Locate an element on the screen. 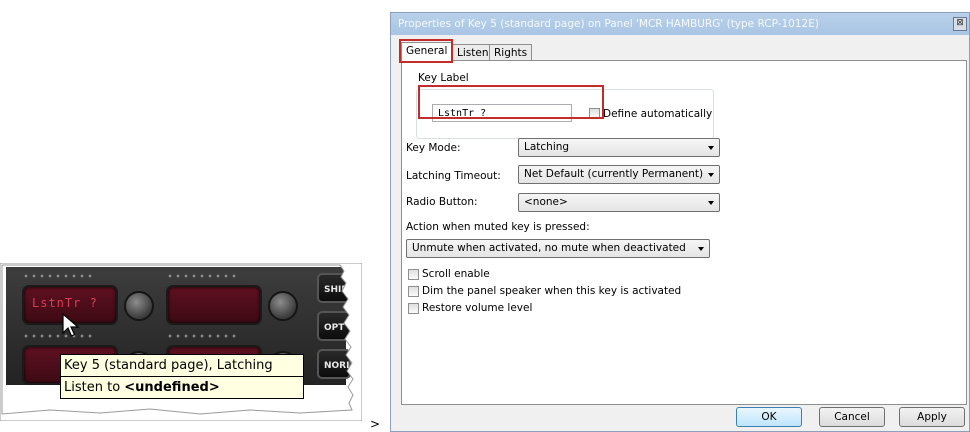 This screenshot has height=432, width=970. tooltip-listen-target: <undefined> is located at coordinates (172, 387).